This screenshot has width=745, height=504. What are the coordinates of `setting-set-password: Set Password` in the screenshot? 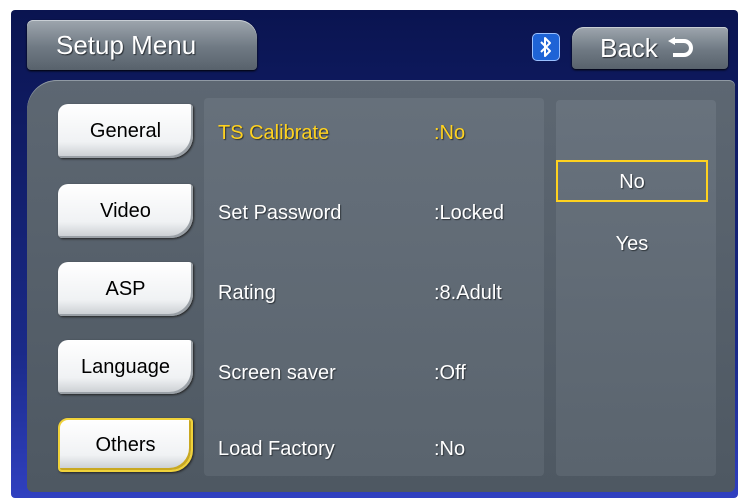 It's located at (279, 213).